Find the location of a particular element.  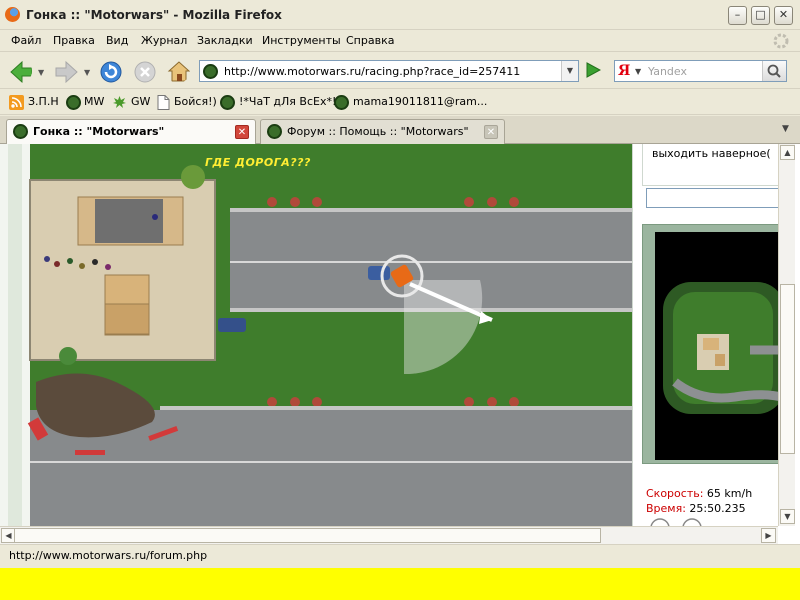

menu-tools: Инструменты is located at coordinates (301, 40).